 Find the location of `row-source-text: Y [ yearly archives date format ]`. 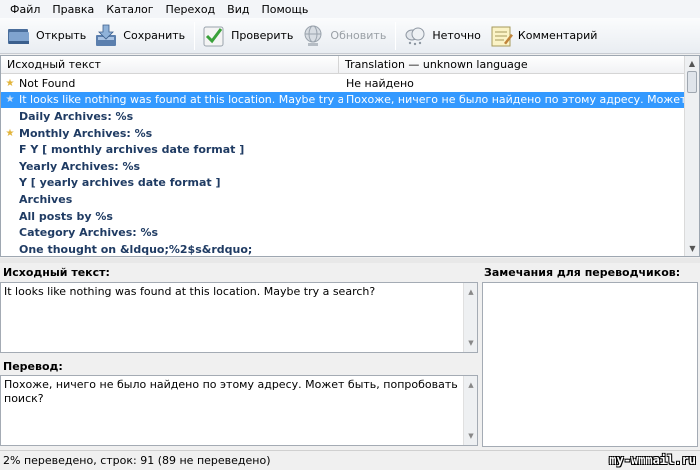

row-source-text: Y [ yearly archives date format ] is located at coordinates (120, 183).